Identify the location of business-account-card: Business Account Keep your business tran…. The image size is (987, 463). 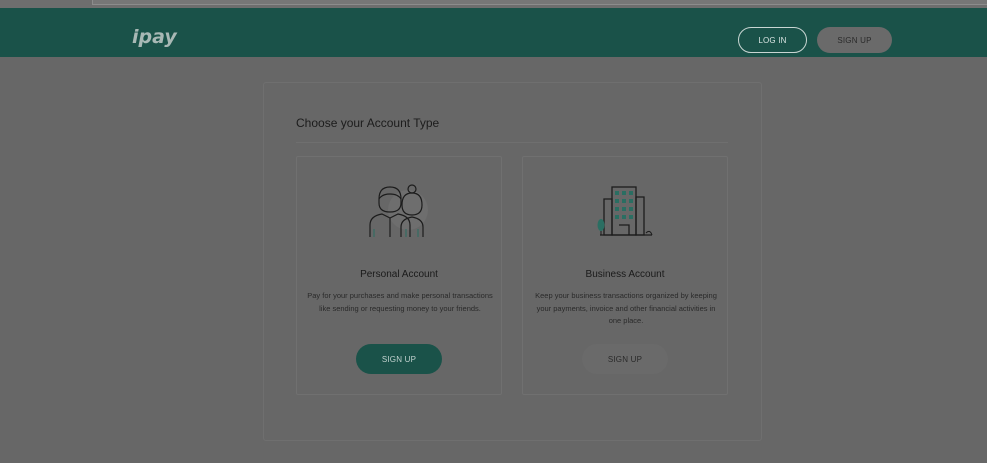
(625, 275).